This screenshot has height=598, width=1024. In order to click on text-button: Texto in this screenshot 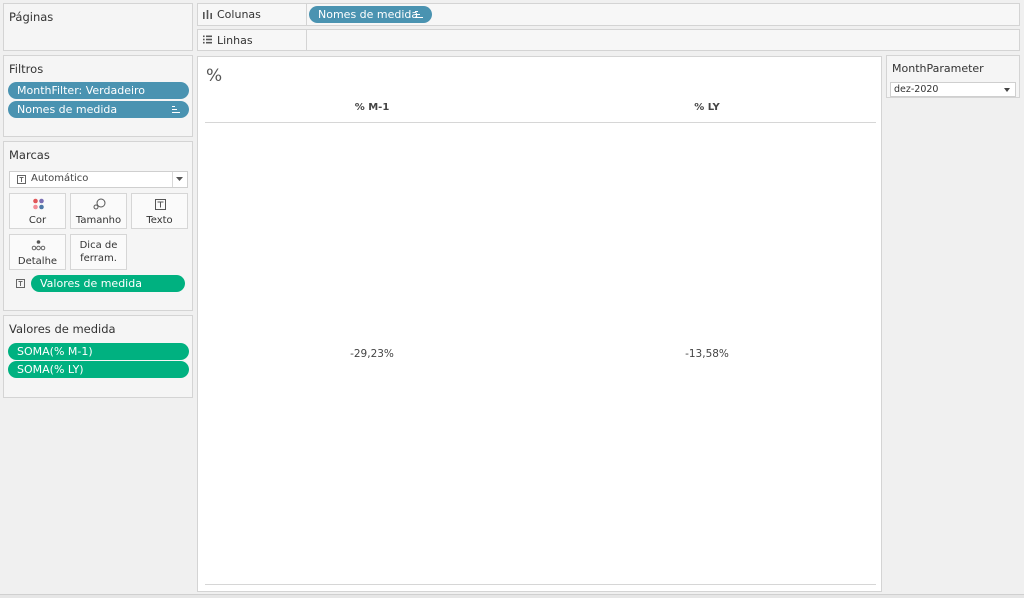, I will do `click(159, 211)`.